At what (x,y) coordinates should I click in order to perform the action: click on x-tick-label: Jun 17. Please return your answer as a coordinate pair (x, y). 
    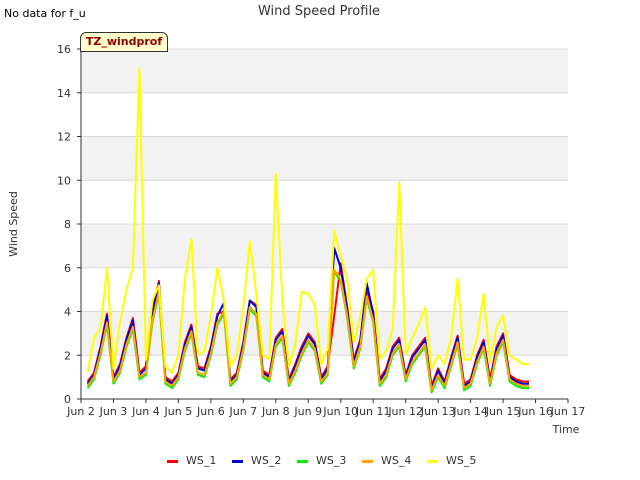
    Looking at the image, I should click on (568, 411).